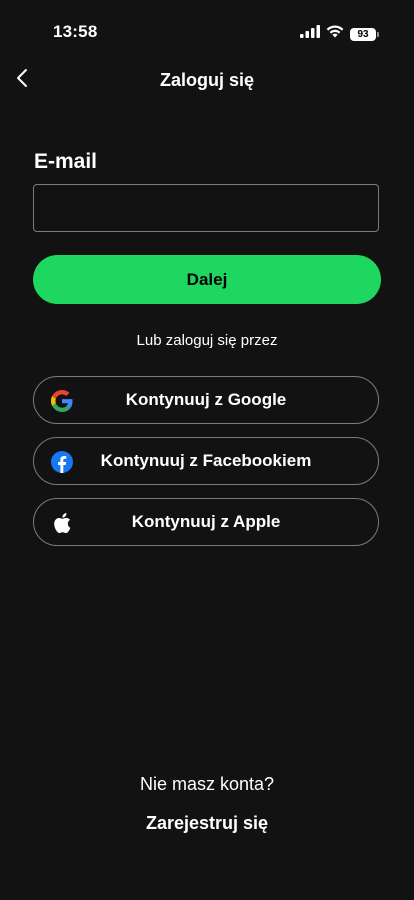  Describe the element at coordinates (335, 34) in the screenshot. I see `wifi-icon` at that location.